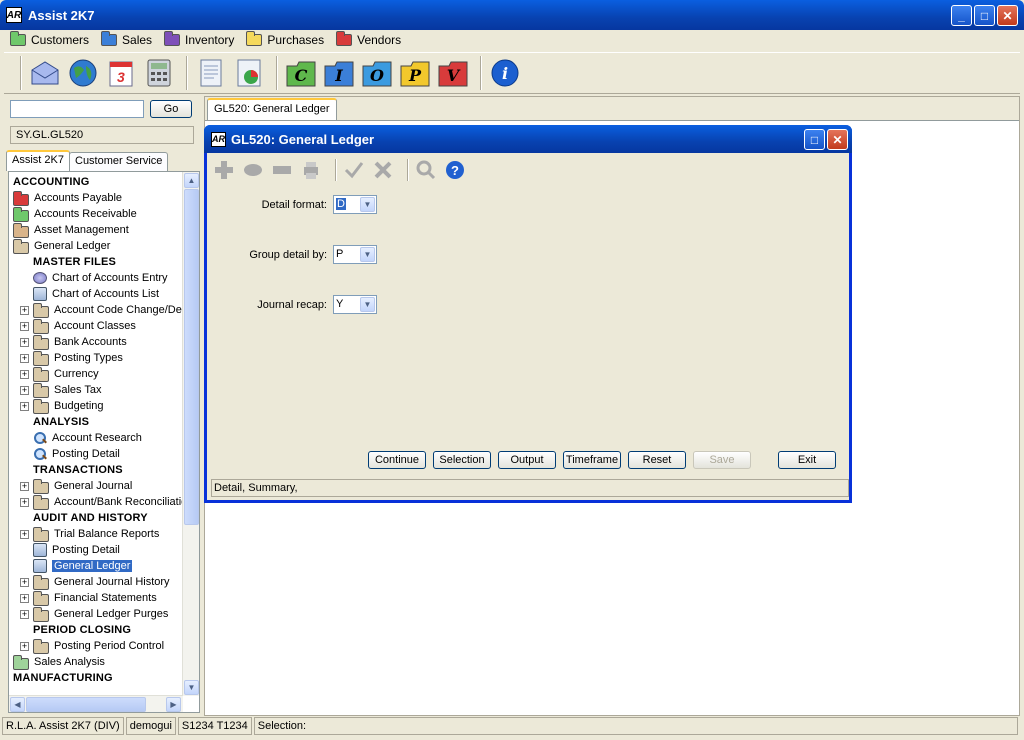  What do you see at coordinates (301, 73) in the screenshot?
I see `module-c-icon: C` at bounding box center [301, 73].